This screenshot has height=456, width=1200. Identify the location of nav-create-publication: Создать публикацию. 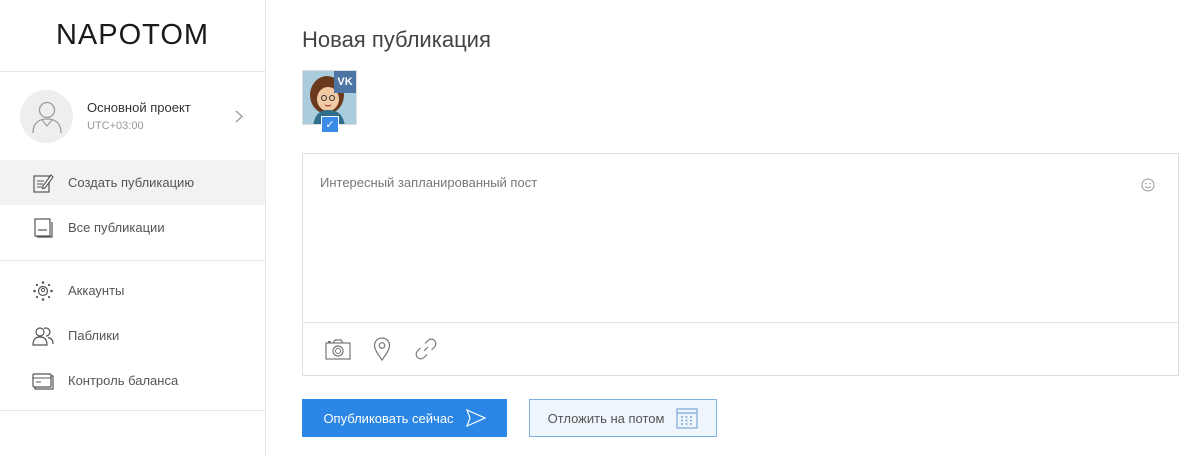
(132, 182).